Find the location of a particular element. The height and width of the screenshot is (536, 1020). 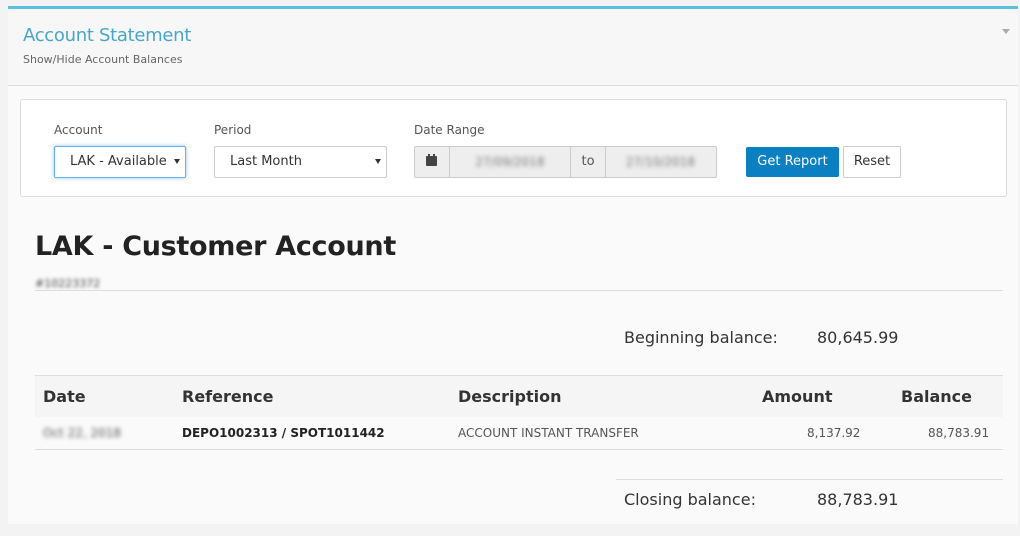

panel-title: Account Statement is located at coordinates (107, 35).